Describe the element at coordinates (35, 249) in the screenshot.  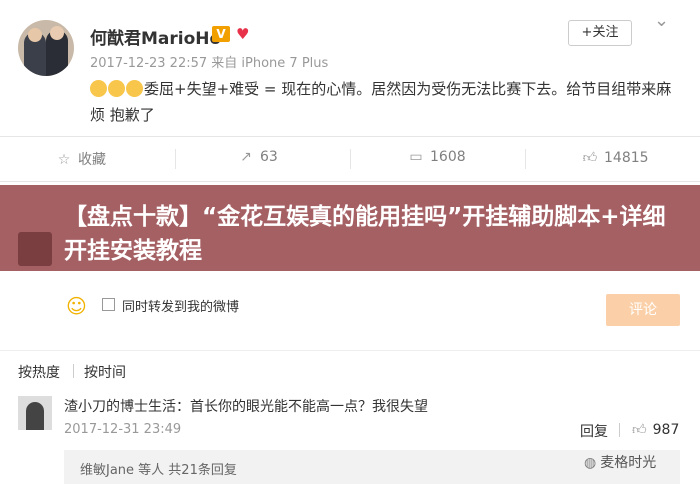
I see `commenter-thumbnail` at that location.